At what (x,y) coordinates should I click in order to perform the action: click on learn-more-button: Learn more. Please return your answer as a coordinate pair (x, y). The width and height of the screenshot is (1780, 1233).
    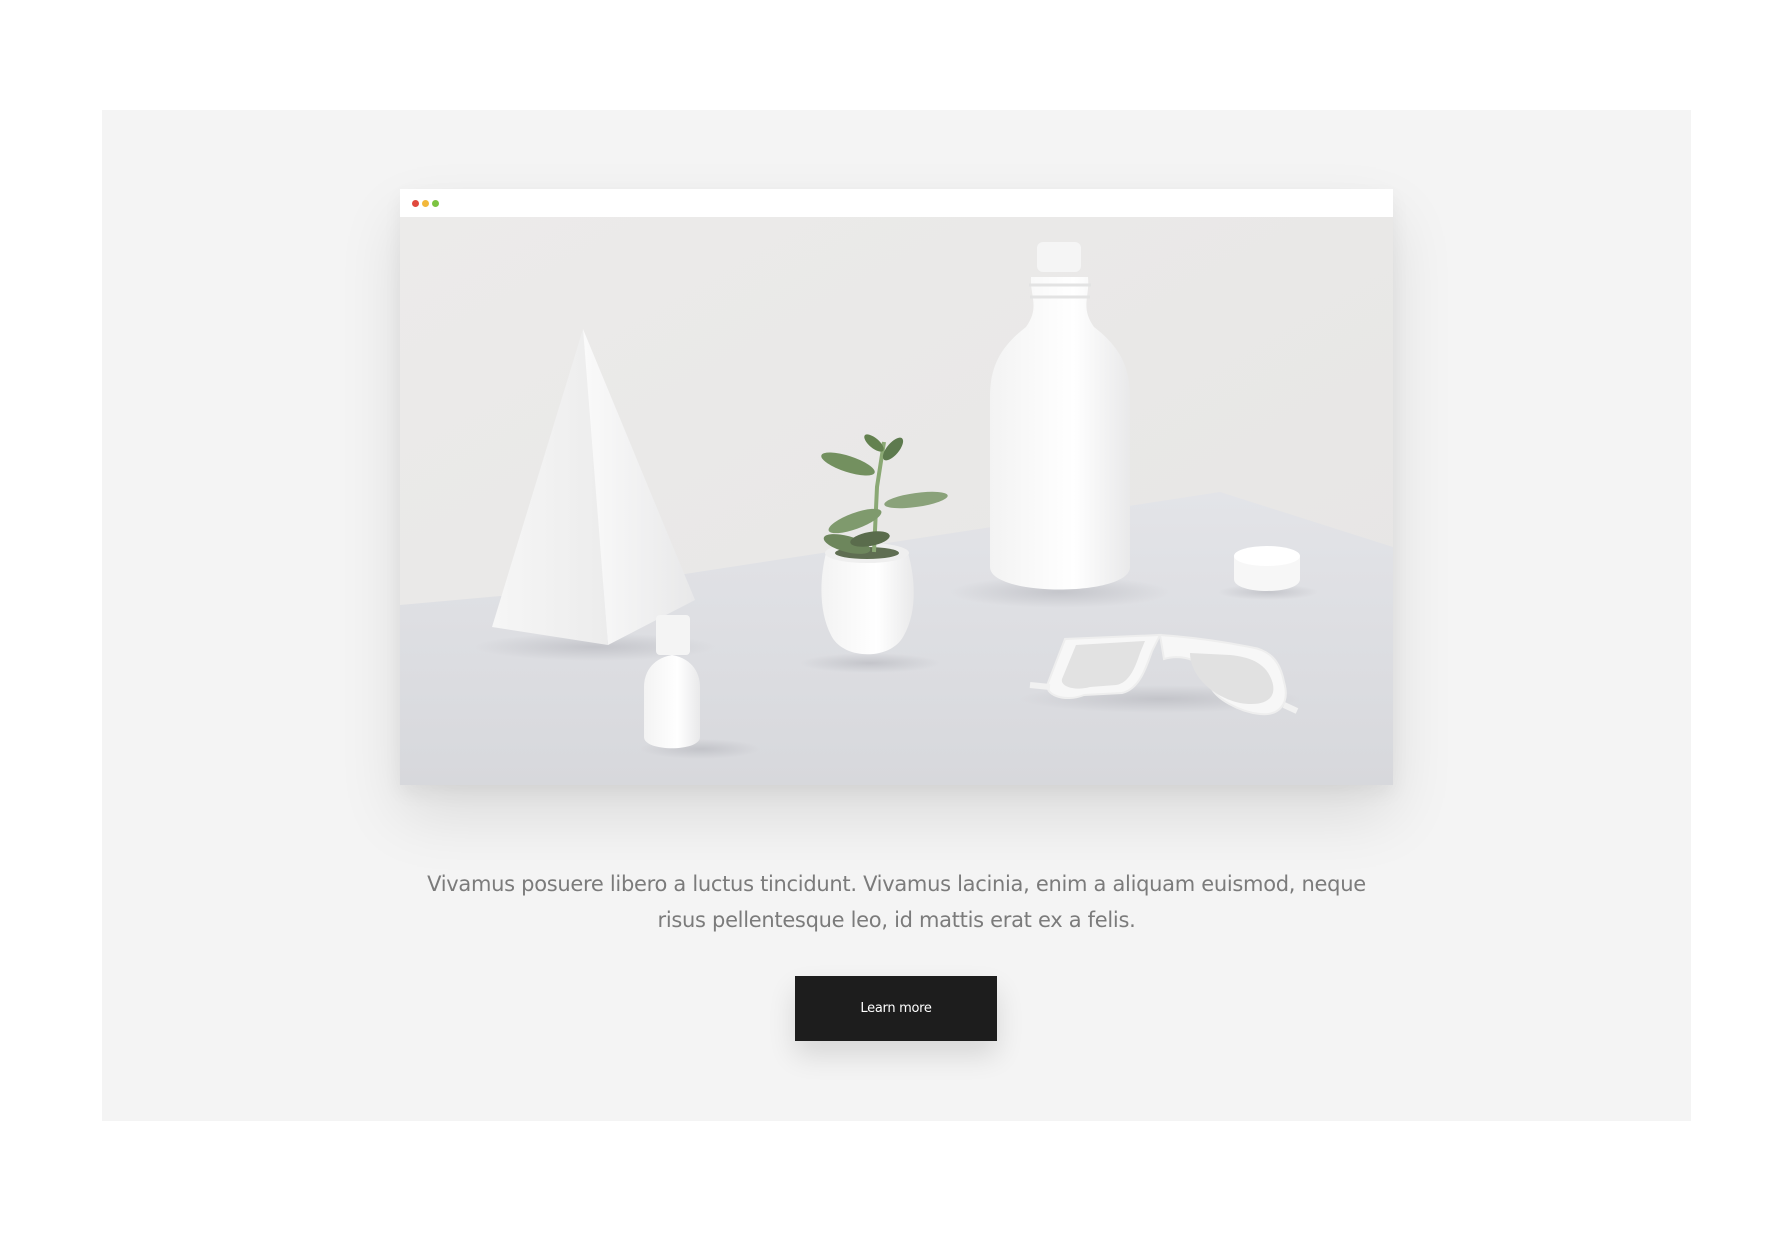
    Looking at the image, I should click on (896, 1008).